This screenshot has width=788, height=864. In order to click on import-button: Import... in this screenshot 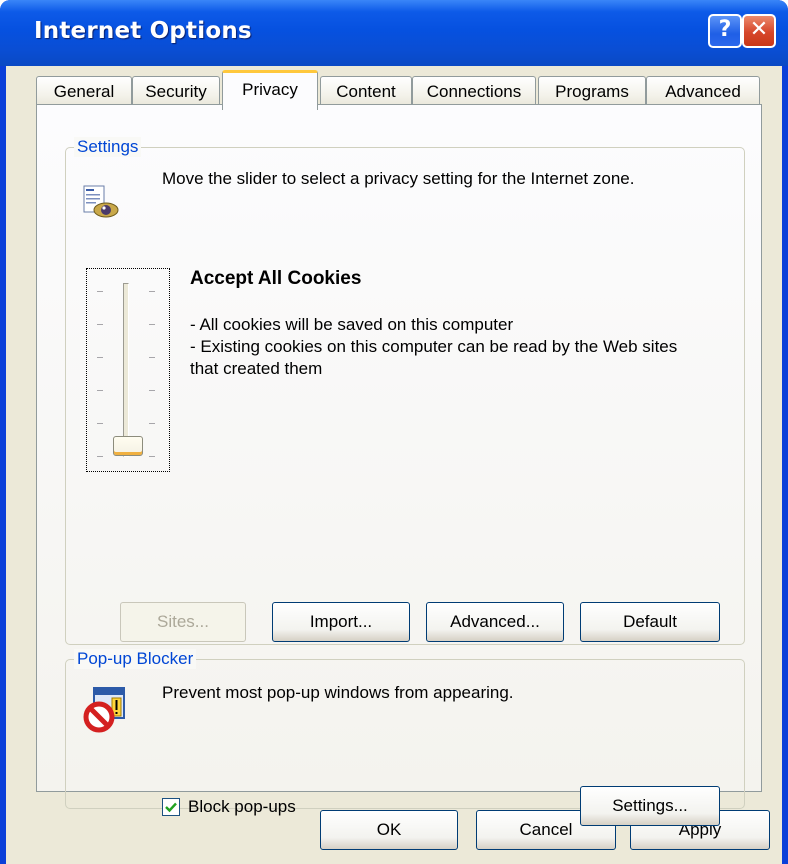, I will do `click(341, 622)`.